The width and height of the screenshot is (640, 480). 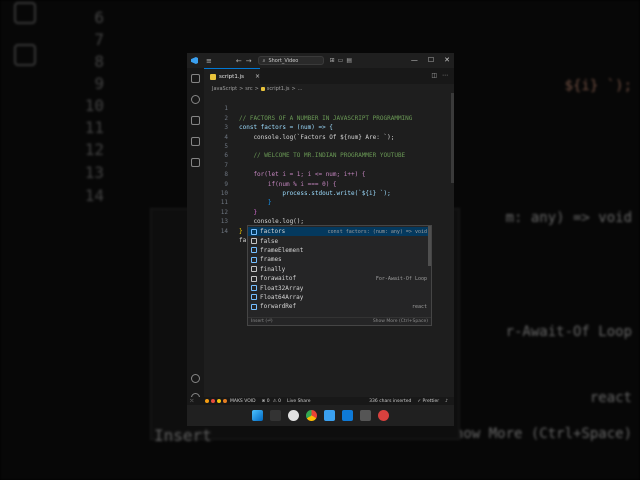 I want to click on panel-icon: ▤, so click(x=349, y=60).